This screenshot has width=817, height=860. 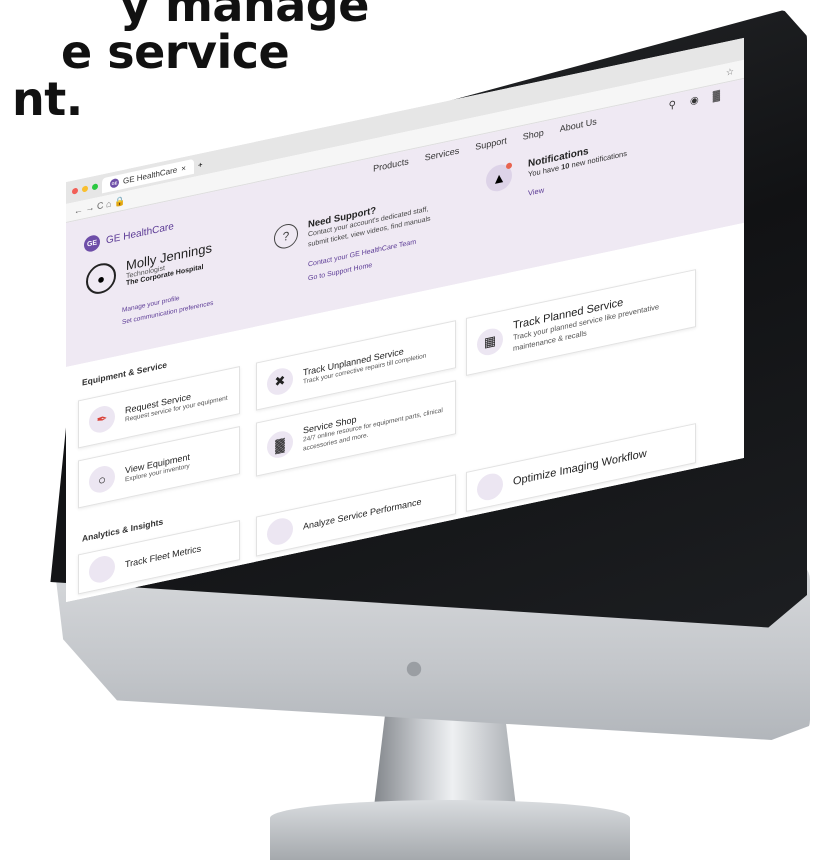 I want to click on ge-logo-icon: GE, so click(x=92, y=243).